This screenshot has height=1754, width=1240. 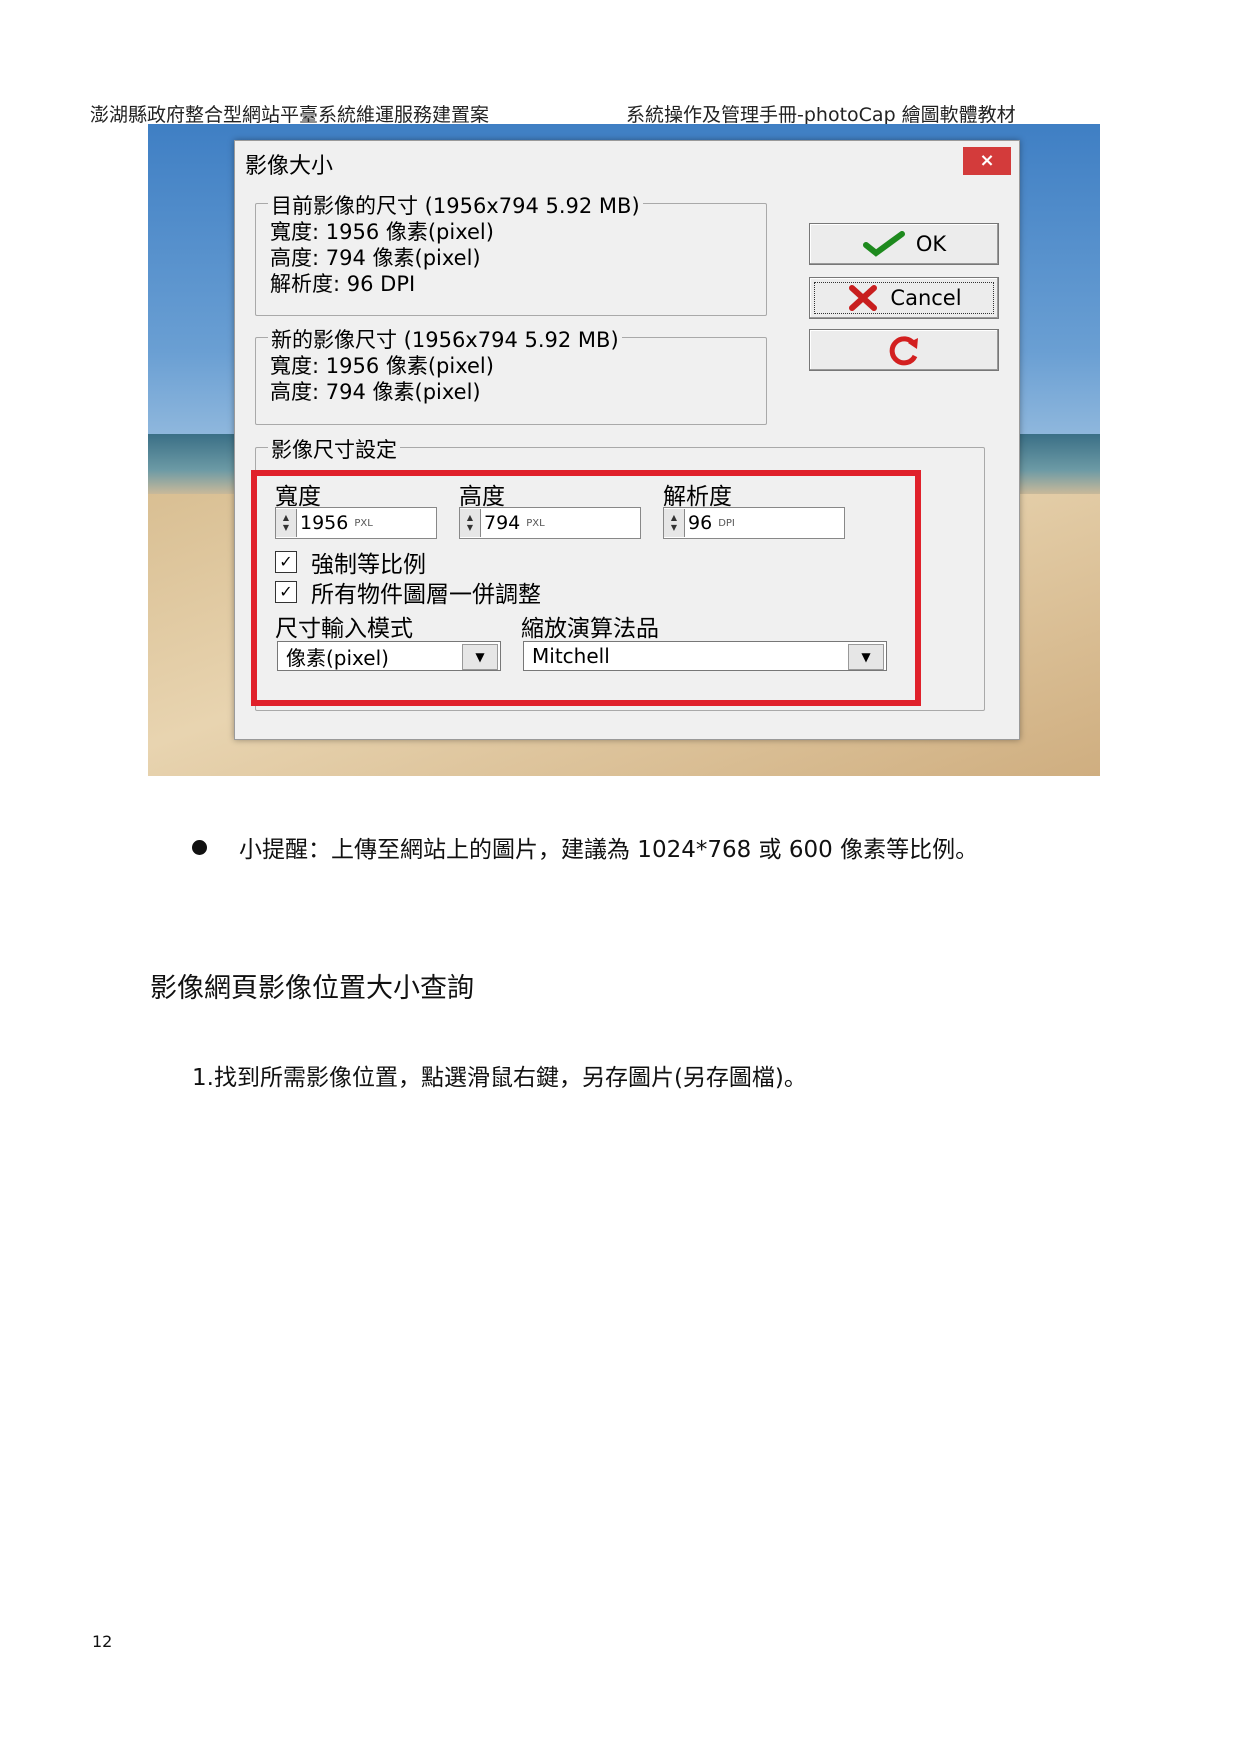 What do you see at coordinates (312, 988) in the screenshot?
I see `section-title: 影像網頁影像位置大小查詢` at bounding box center [312, 988].